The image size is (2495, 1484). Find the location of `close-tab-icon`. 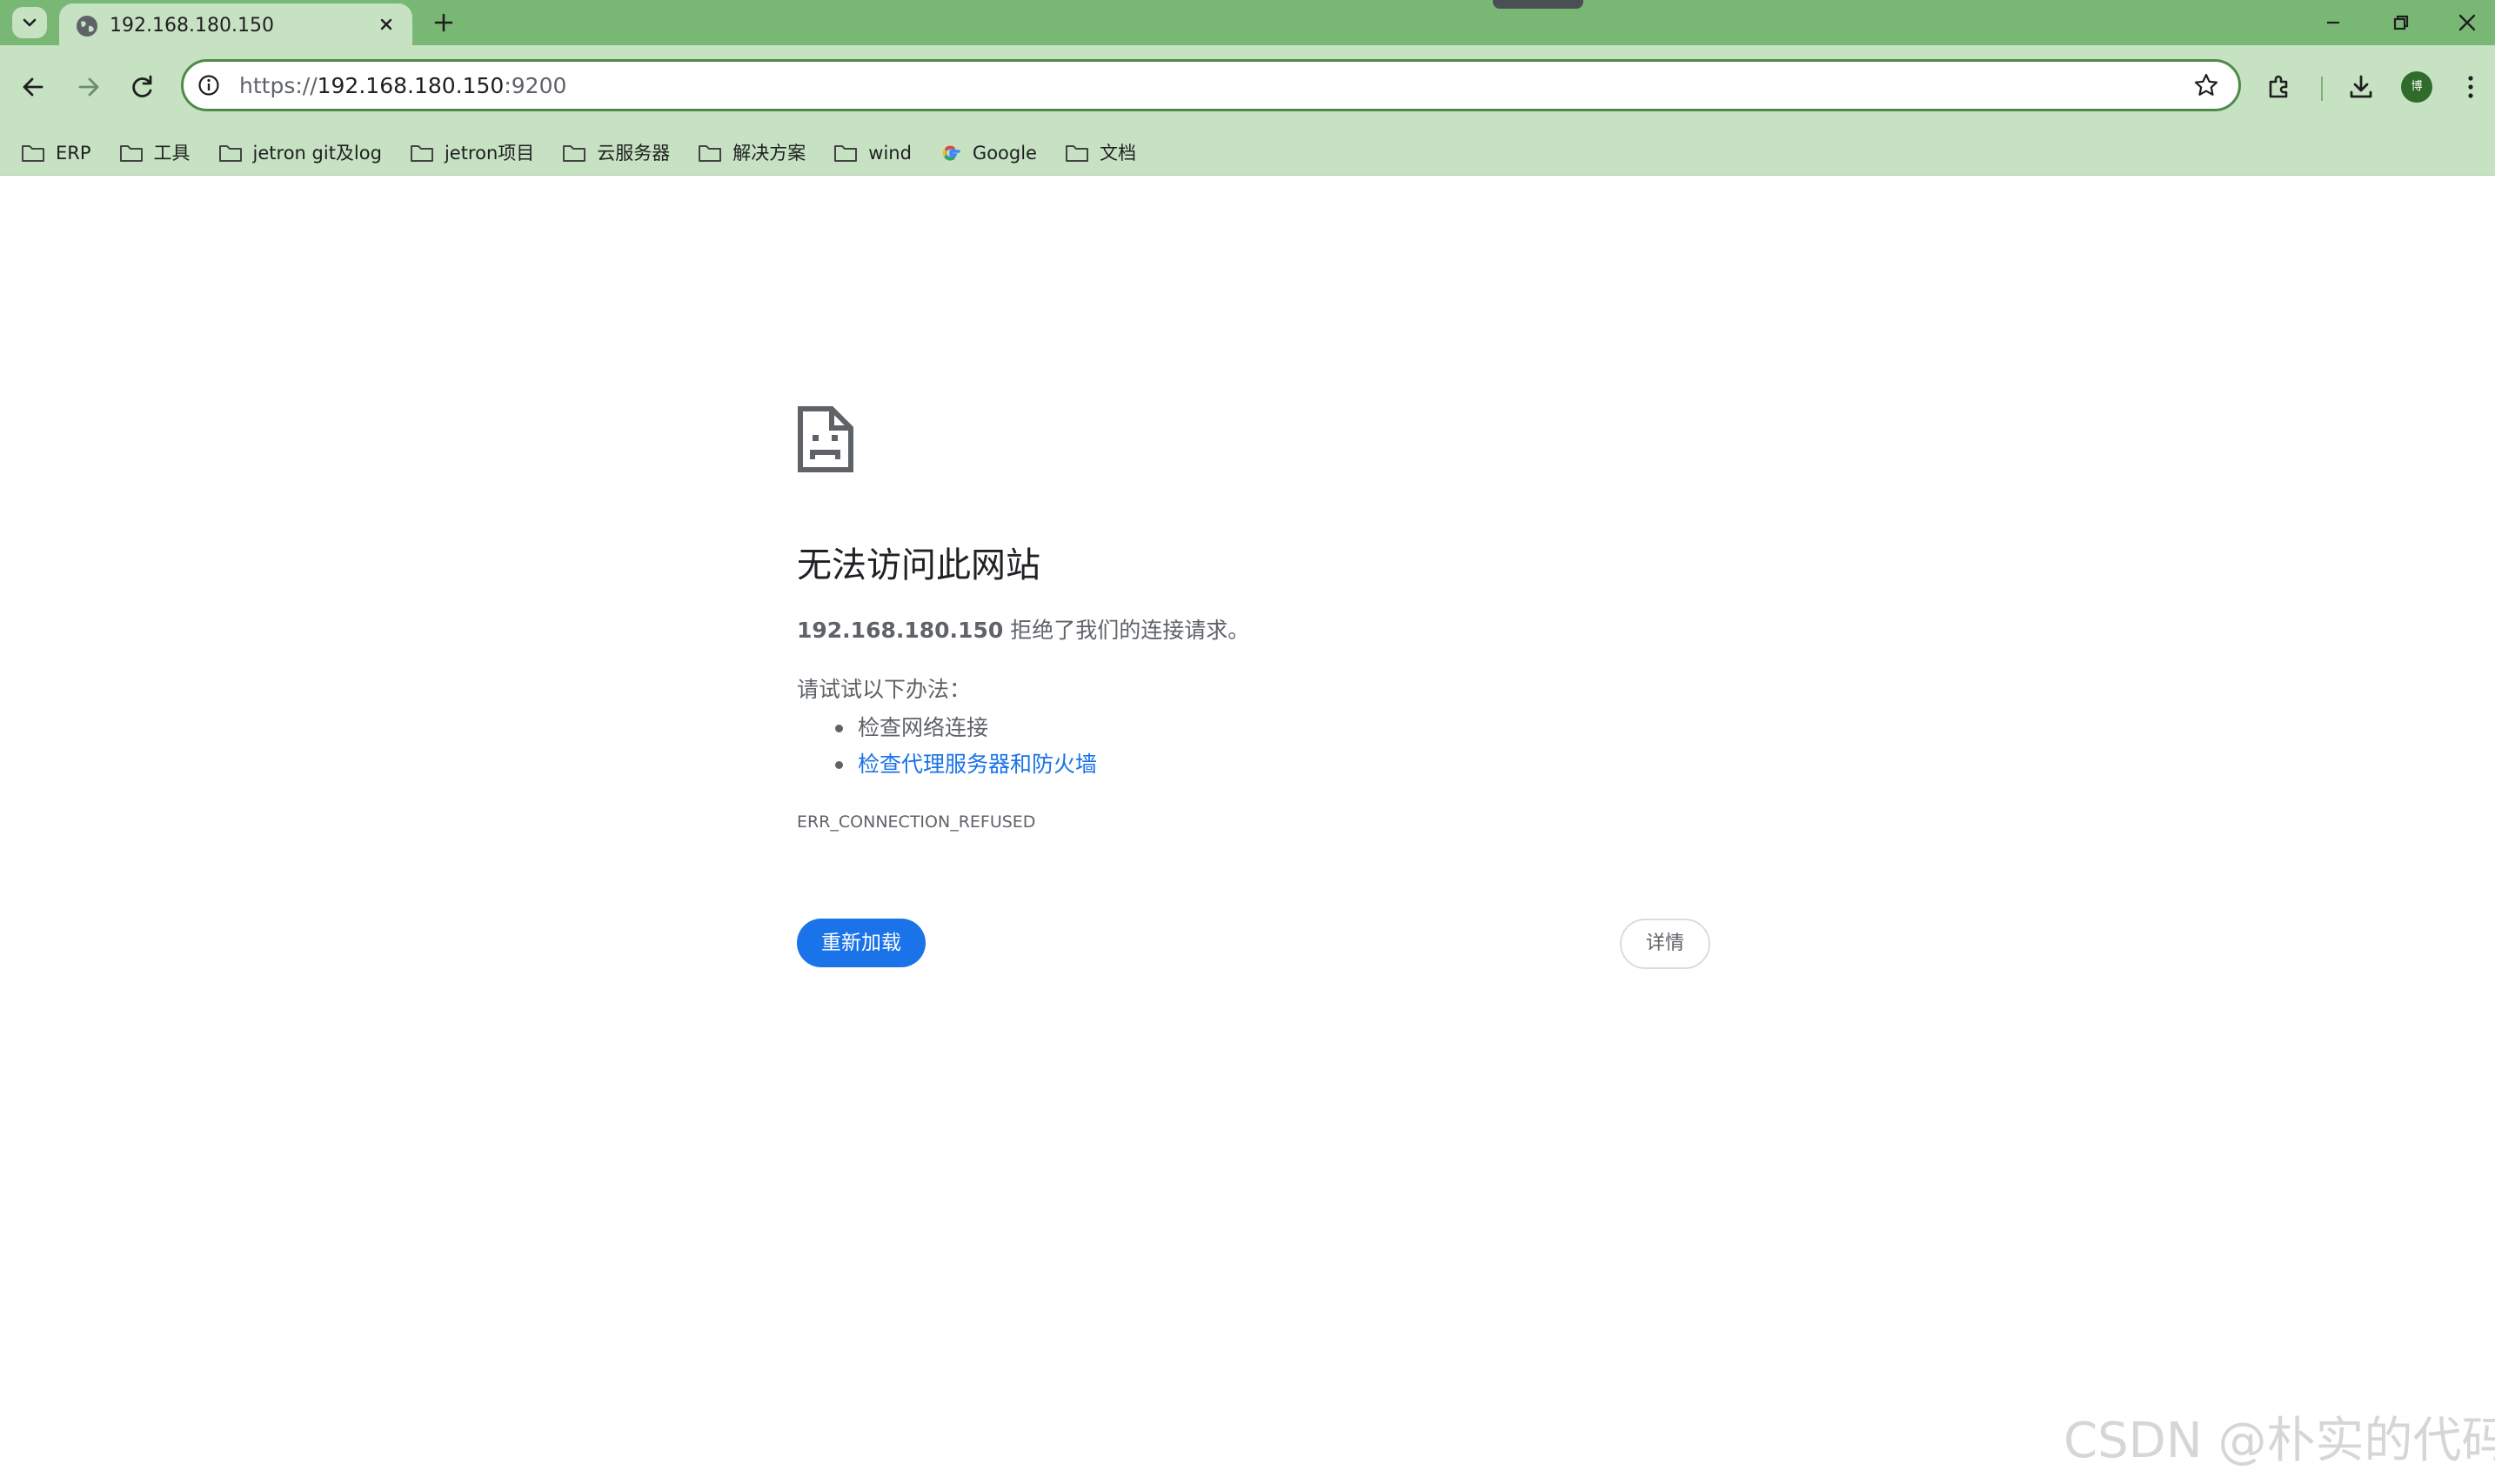

close-tab-icon is located at coordinates (386, 24).